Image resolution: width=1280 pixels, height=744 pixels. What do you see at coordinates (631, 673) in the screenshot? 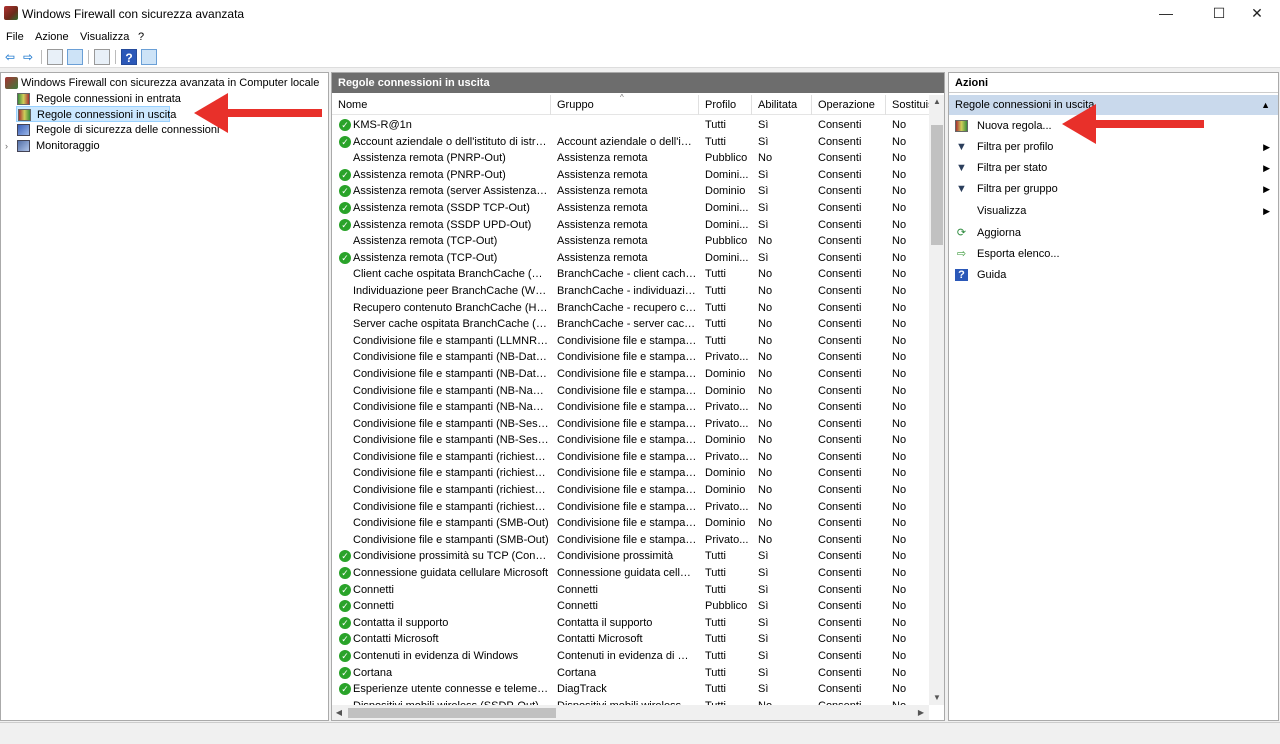
I see `table-row: ✓ Cortana Cortana Tutti Sì Consenti No` at bounding box center [631, 673].